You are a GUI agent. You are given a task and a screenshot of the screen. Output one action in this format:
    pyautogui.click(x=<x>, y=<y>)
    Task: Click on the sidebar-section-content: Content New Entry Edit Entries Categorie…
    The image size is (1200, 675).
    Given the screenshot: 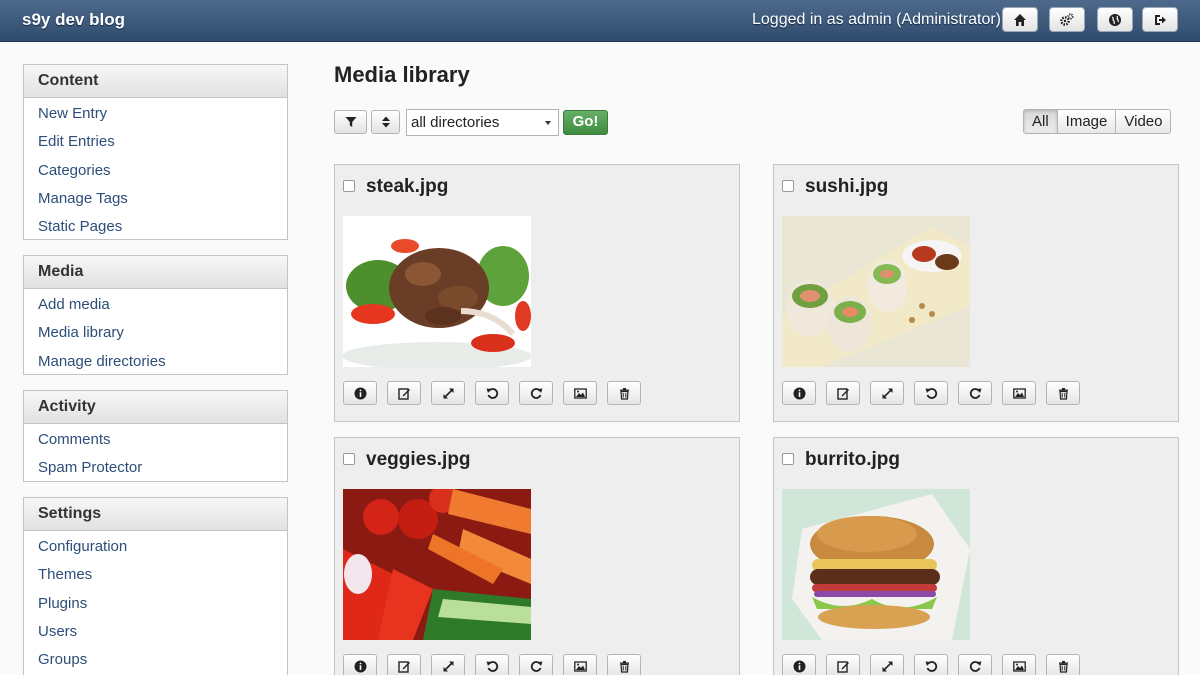 What is the action you would take?
    pyautogui.click(x=155, y=152)
    